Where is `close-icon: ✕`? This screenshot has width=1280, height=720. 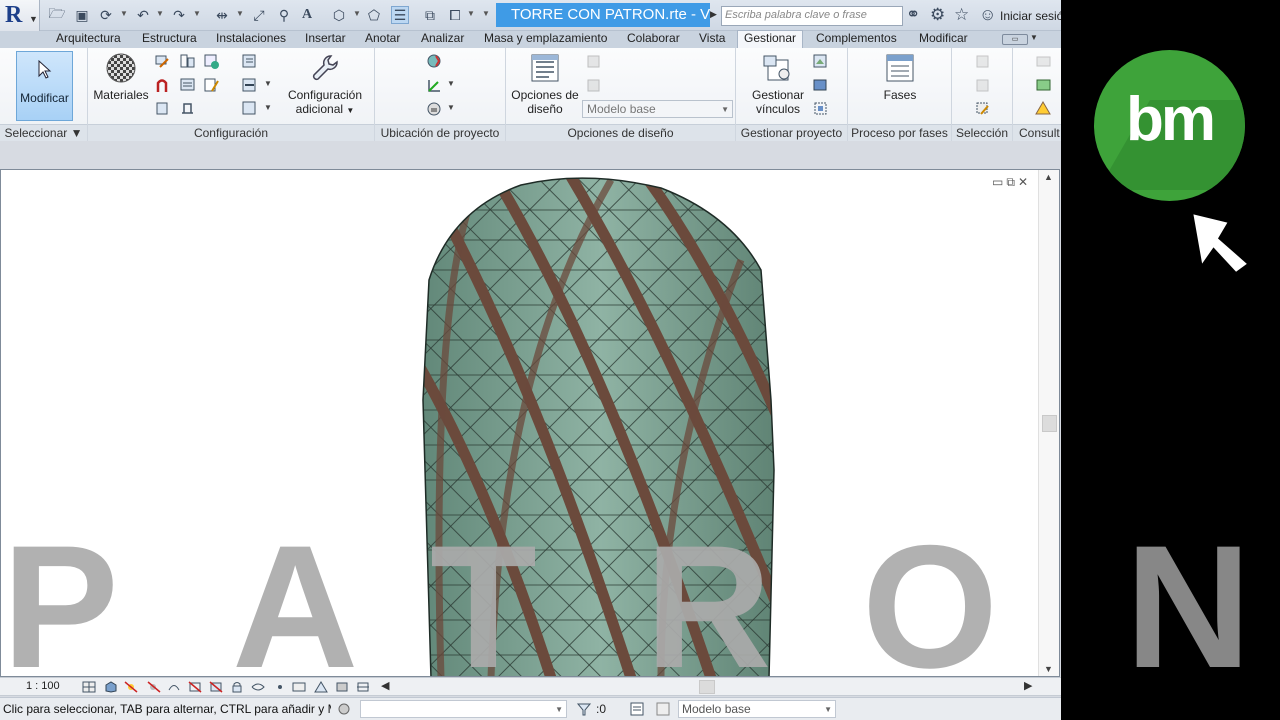 close-icon: ✕ is located at coordinates (1024, 182).